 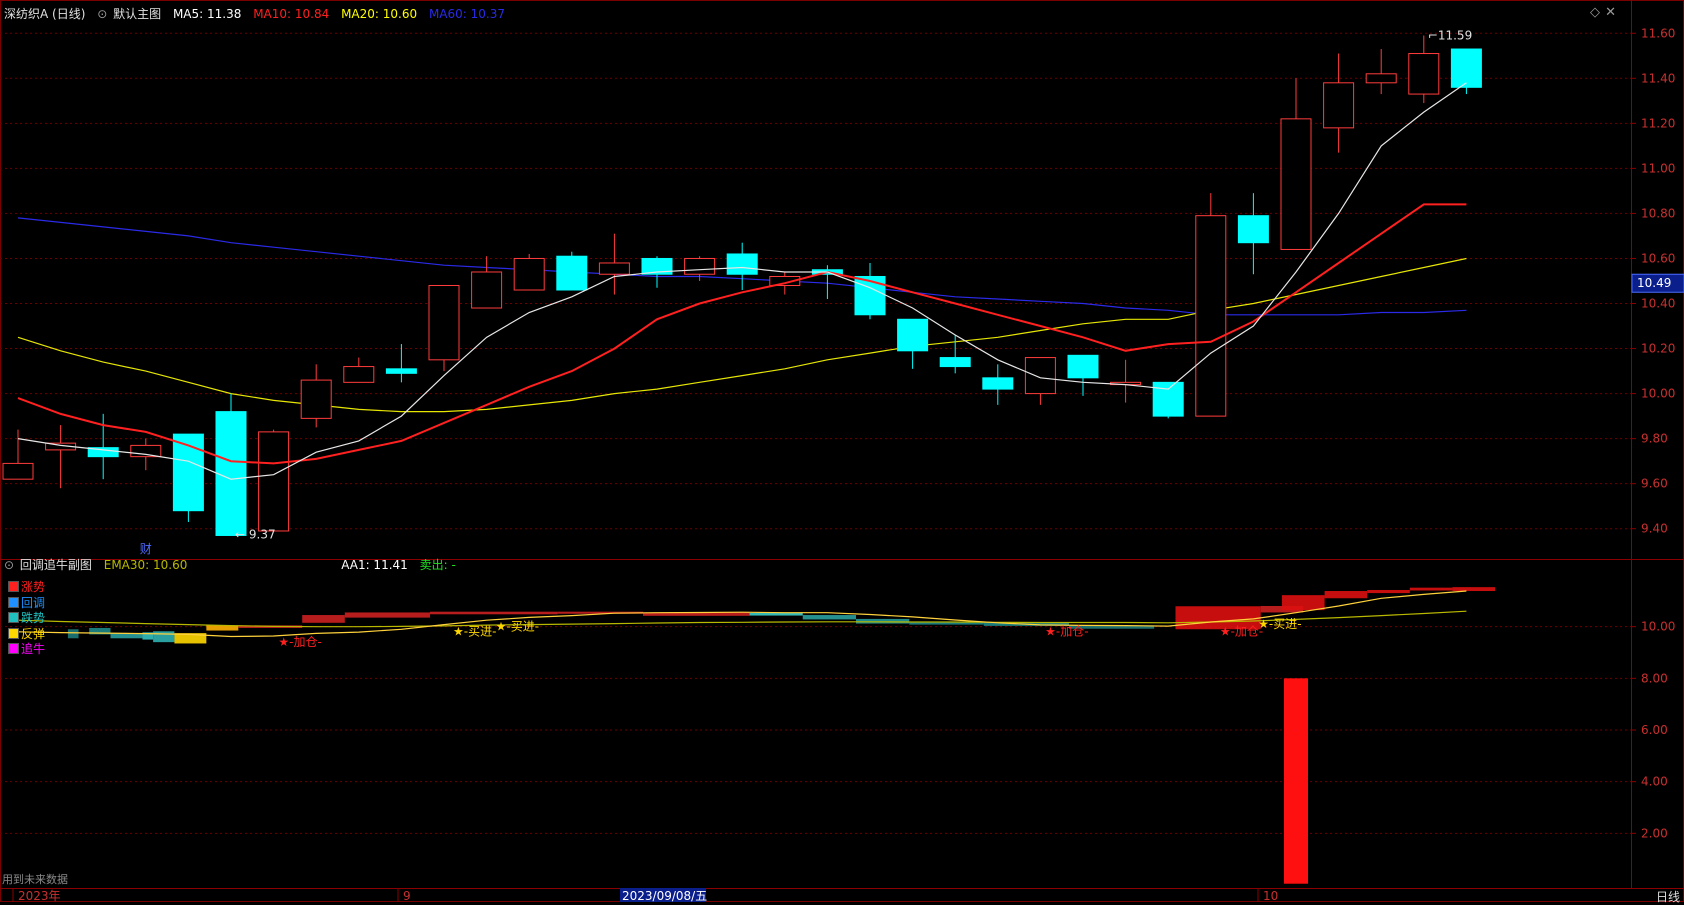 What do you see at coordinates (137, 14) in the screenshot?
I see `chart-name: 默认主图` at bounding box center [137, 14].